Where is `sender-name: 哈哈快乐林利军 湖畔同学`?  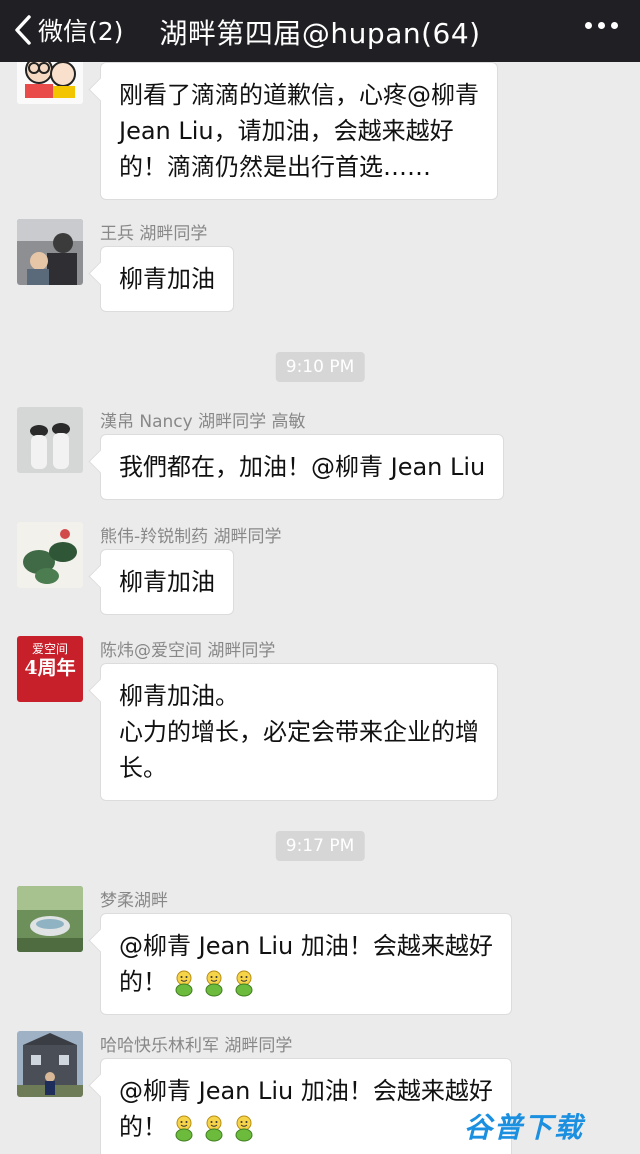
sender-name: 哈哈快乐林利军 湖畔同学 is located at coordinates (196, 1046).